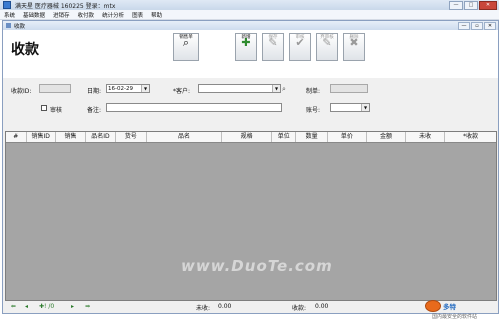  I want to click on creator-label: 制单:, so click(313, 91).